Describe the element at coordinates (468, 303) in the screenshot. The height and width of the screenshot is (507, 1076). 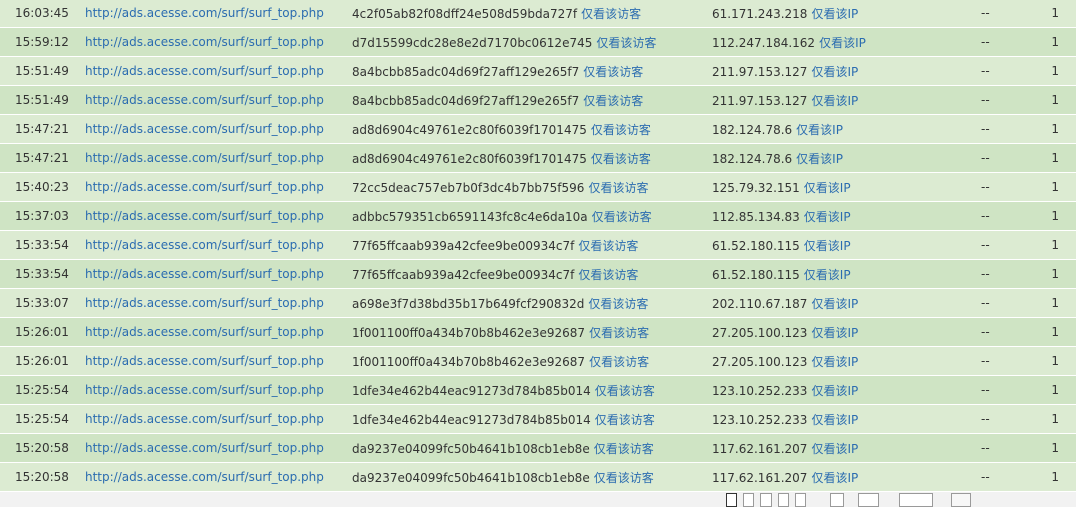
I see `visitor-id: a698e3f7d38bd35b17b649fcf290832d` at that location.